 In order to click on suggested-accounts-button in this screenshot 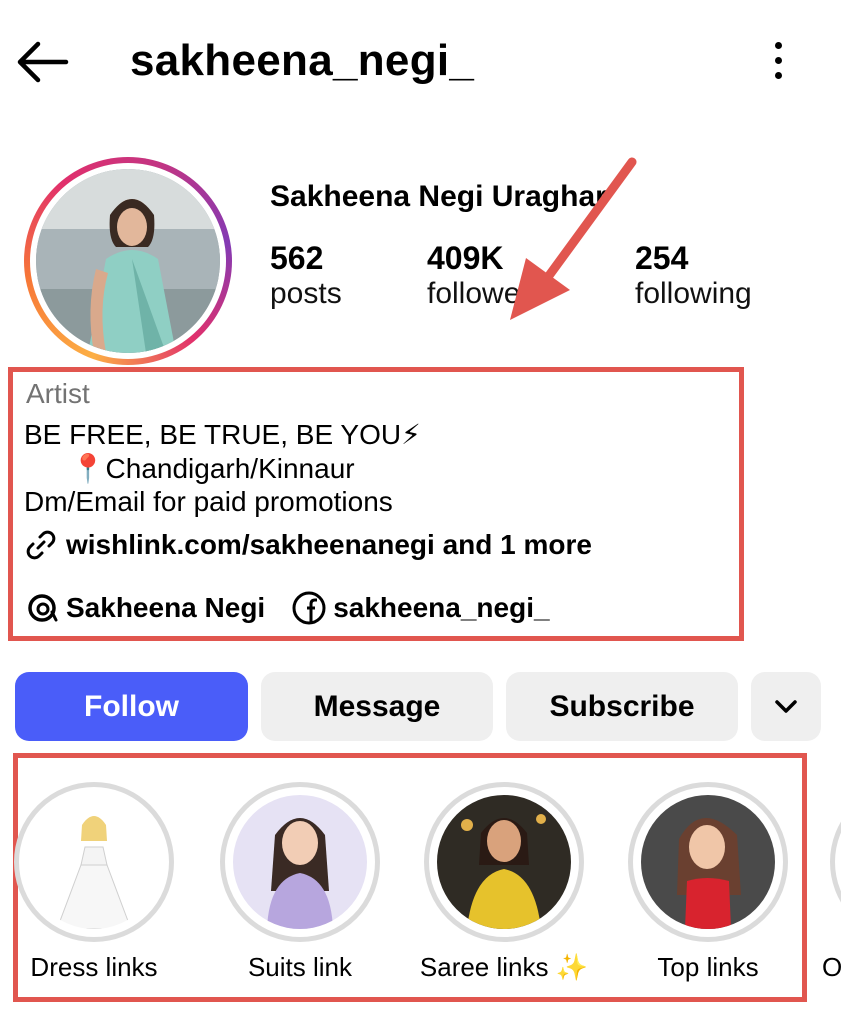, I will do `click(786, 706)`.